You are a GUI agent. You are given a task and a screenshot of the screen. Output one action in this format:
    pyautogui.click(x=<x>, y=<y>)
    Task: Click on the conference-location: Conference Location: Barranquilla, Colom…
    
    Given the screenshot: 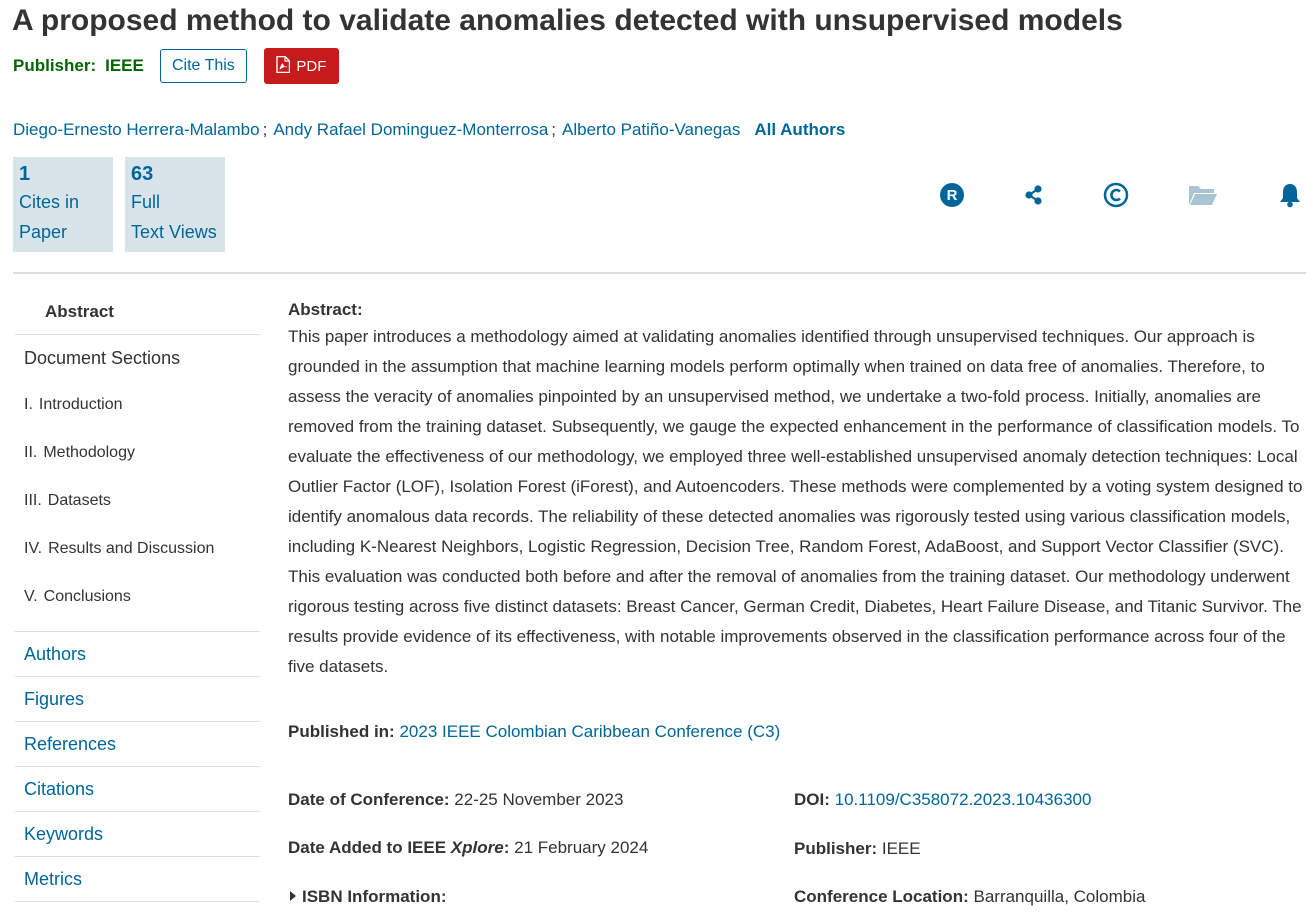 What is the action you would take?
    pyautogui.click(x=969, y=897)
    